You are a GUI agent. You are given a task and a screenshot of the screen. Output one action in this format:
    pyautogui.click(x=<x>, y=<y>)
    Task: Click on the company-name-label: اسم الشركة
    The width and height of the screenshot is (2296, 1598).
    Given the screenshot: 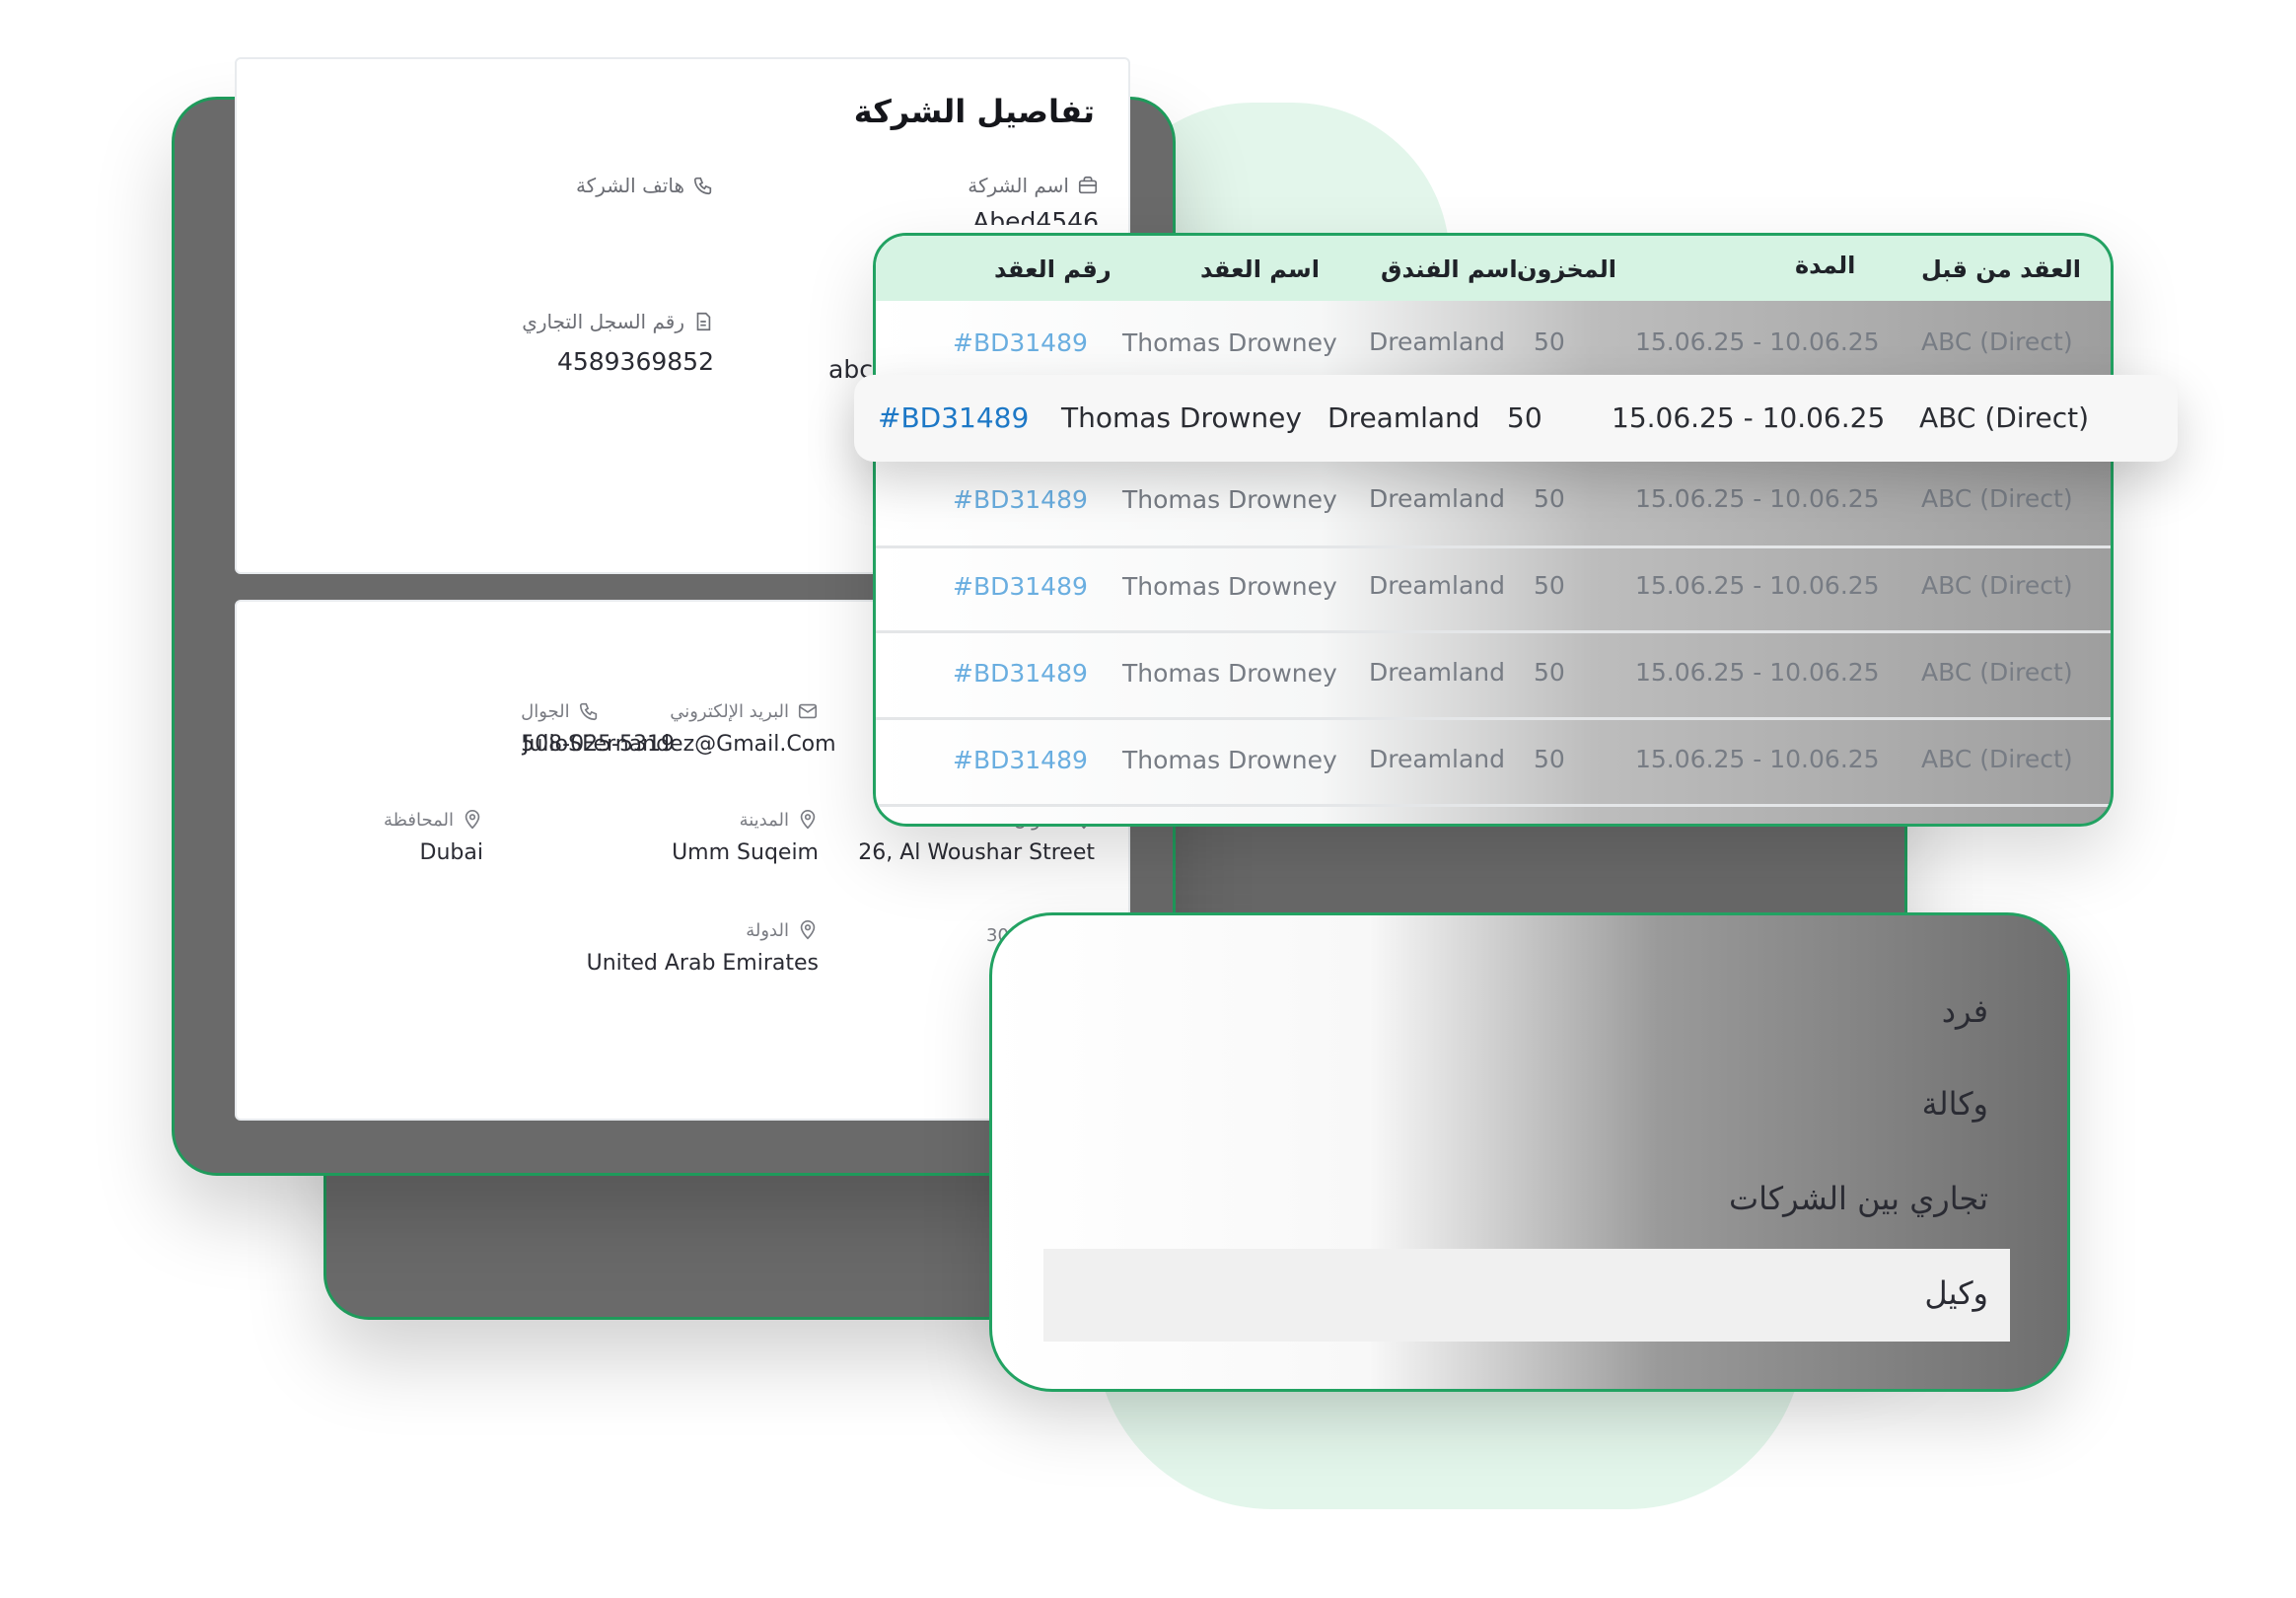 What is the action you would take?
    pyautogui.click(x=1019, y=186)
    